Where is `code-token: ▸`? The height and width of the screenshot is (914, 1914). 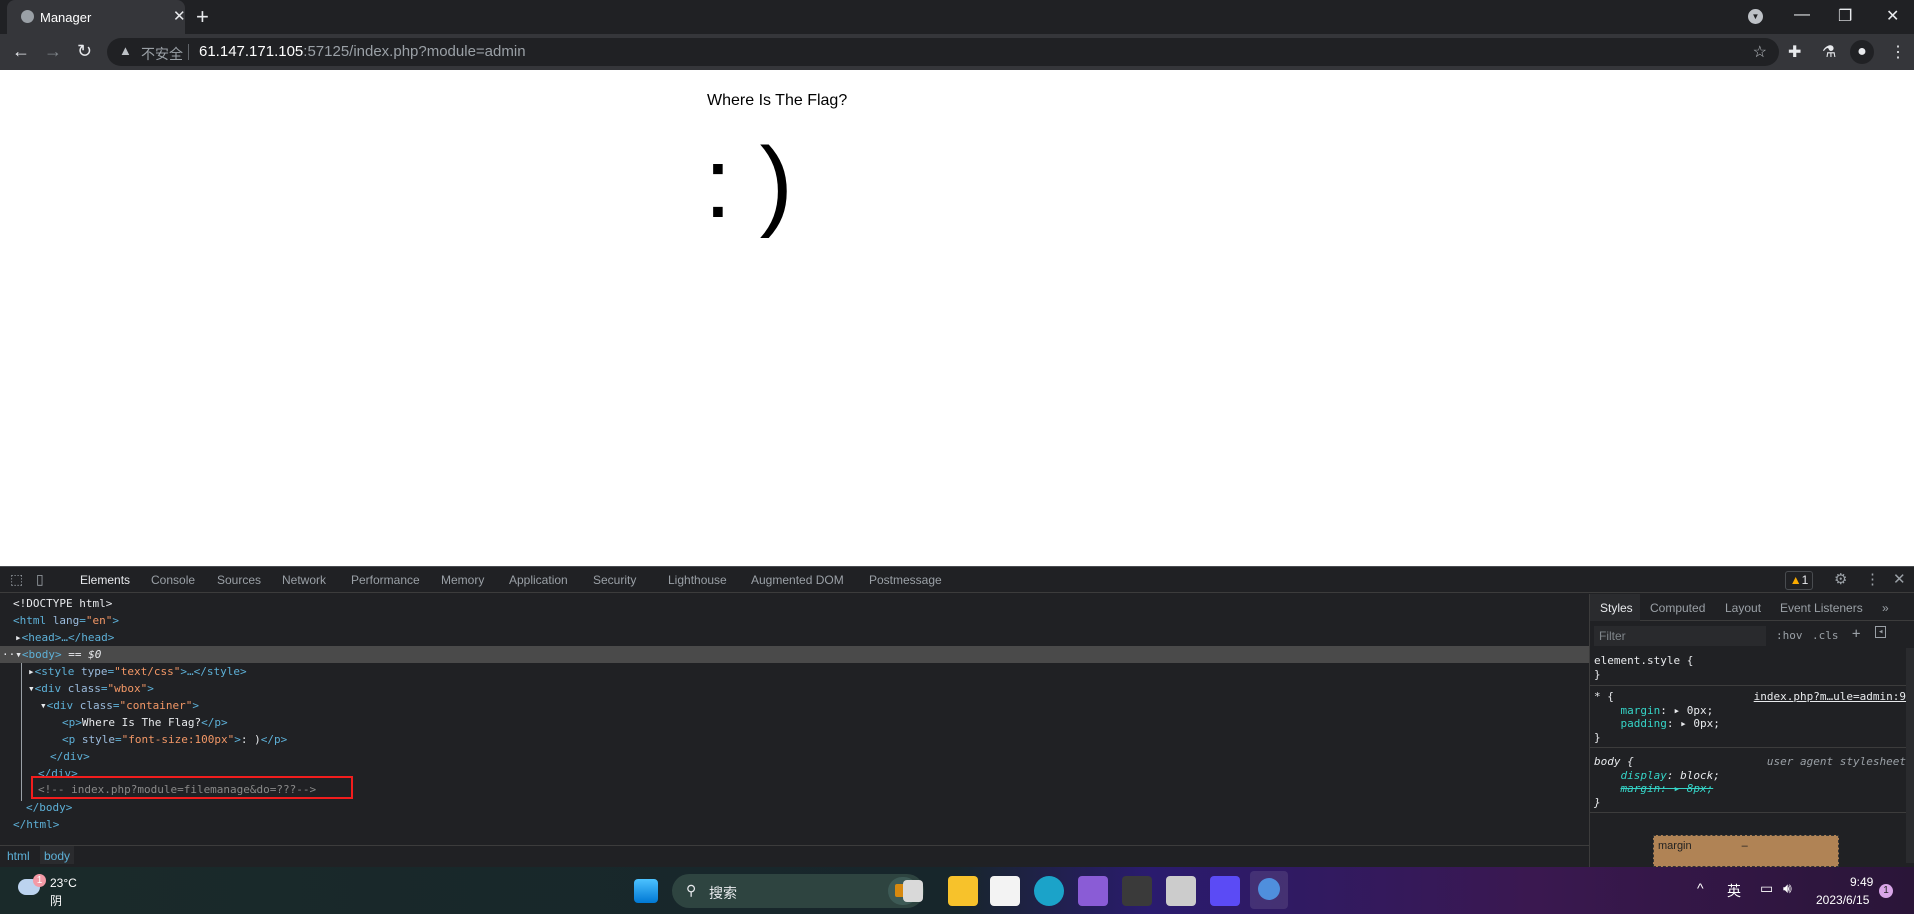 code-token: ▸ is located at coordinates (31, 671).